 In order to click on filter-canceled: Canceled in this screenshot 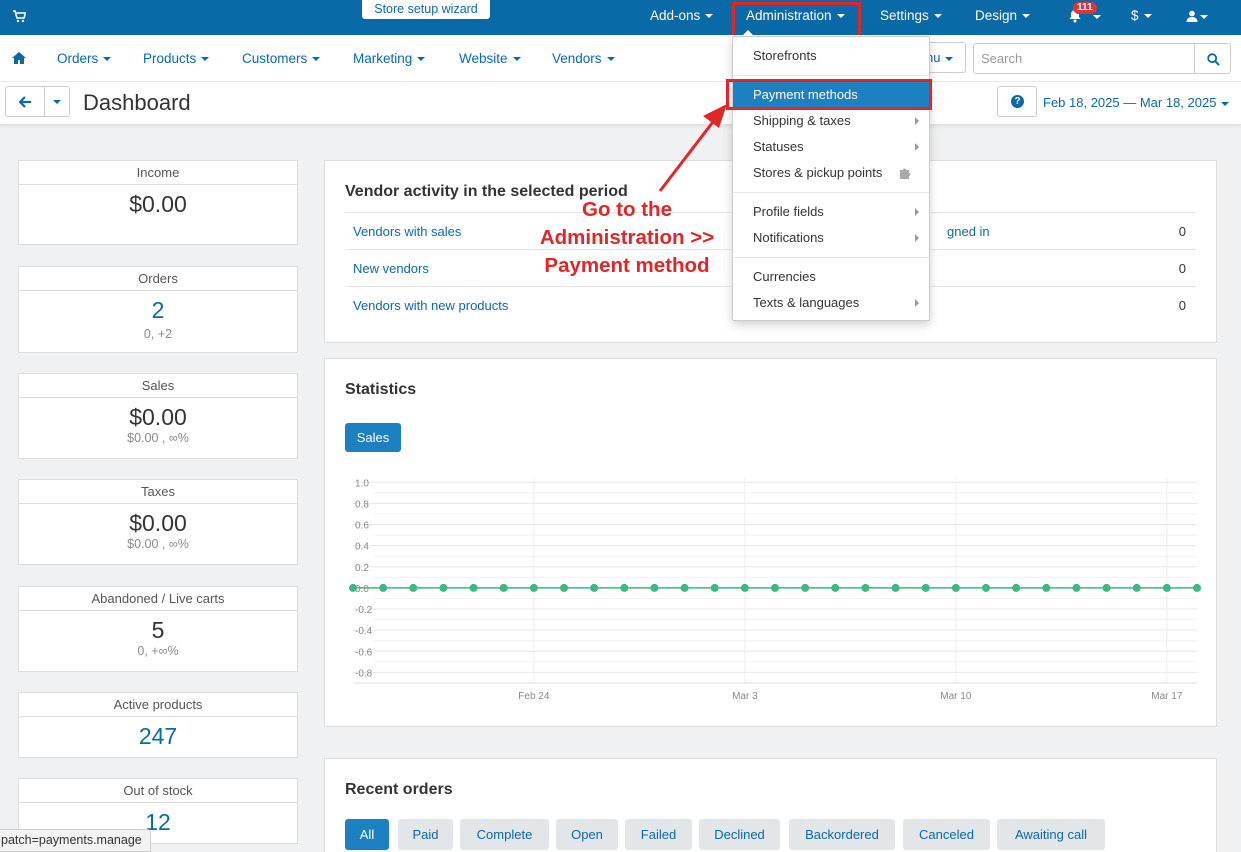, I will do `click(946, 834)`.